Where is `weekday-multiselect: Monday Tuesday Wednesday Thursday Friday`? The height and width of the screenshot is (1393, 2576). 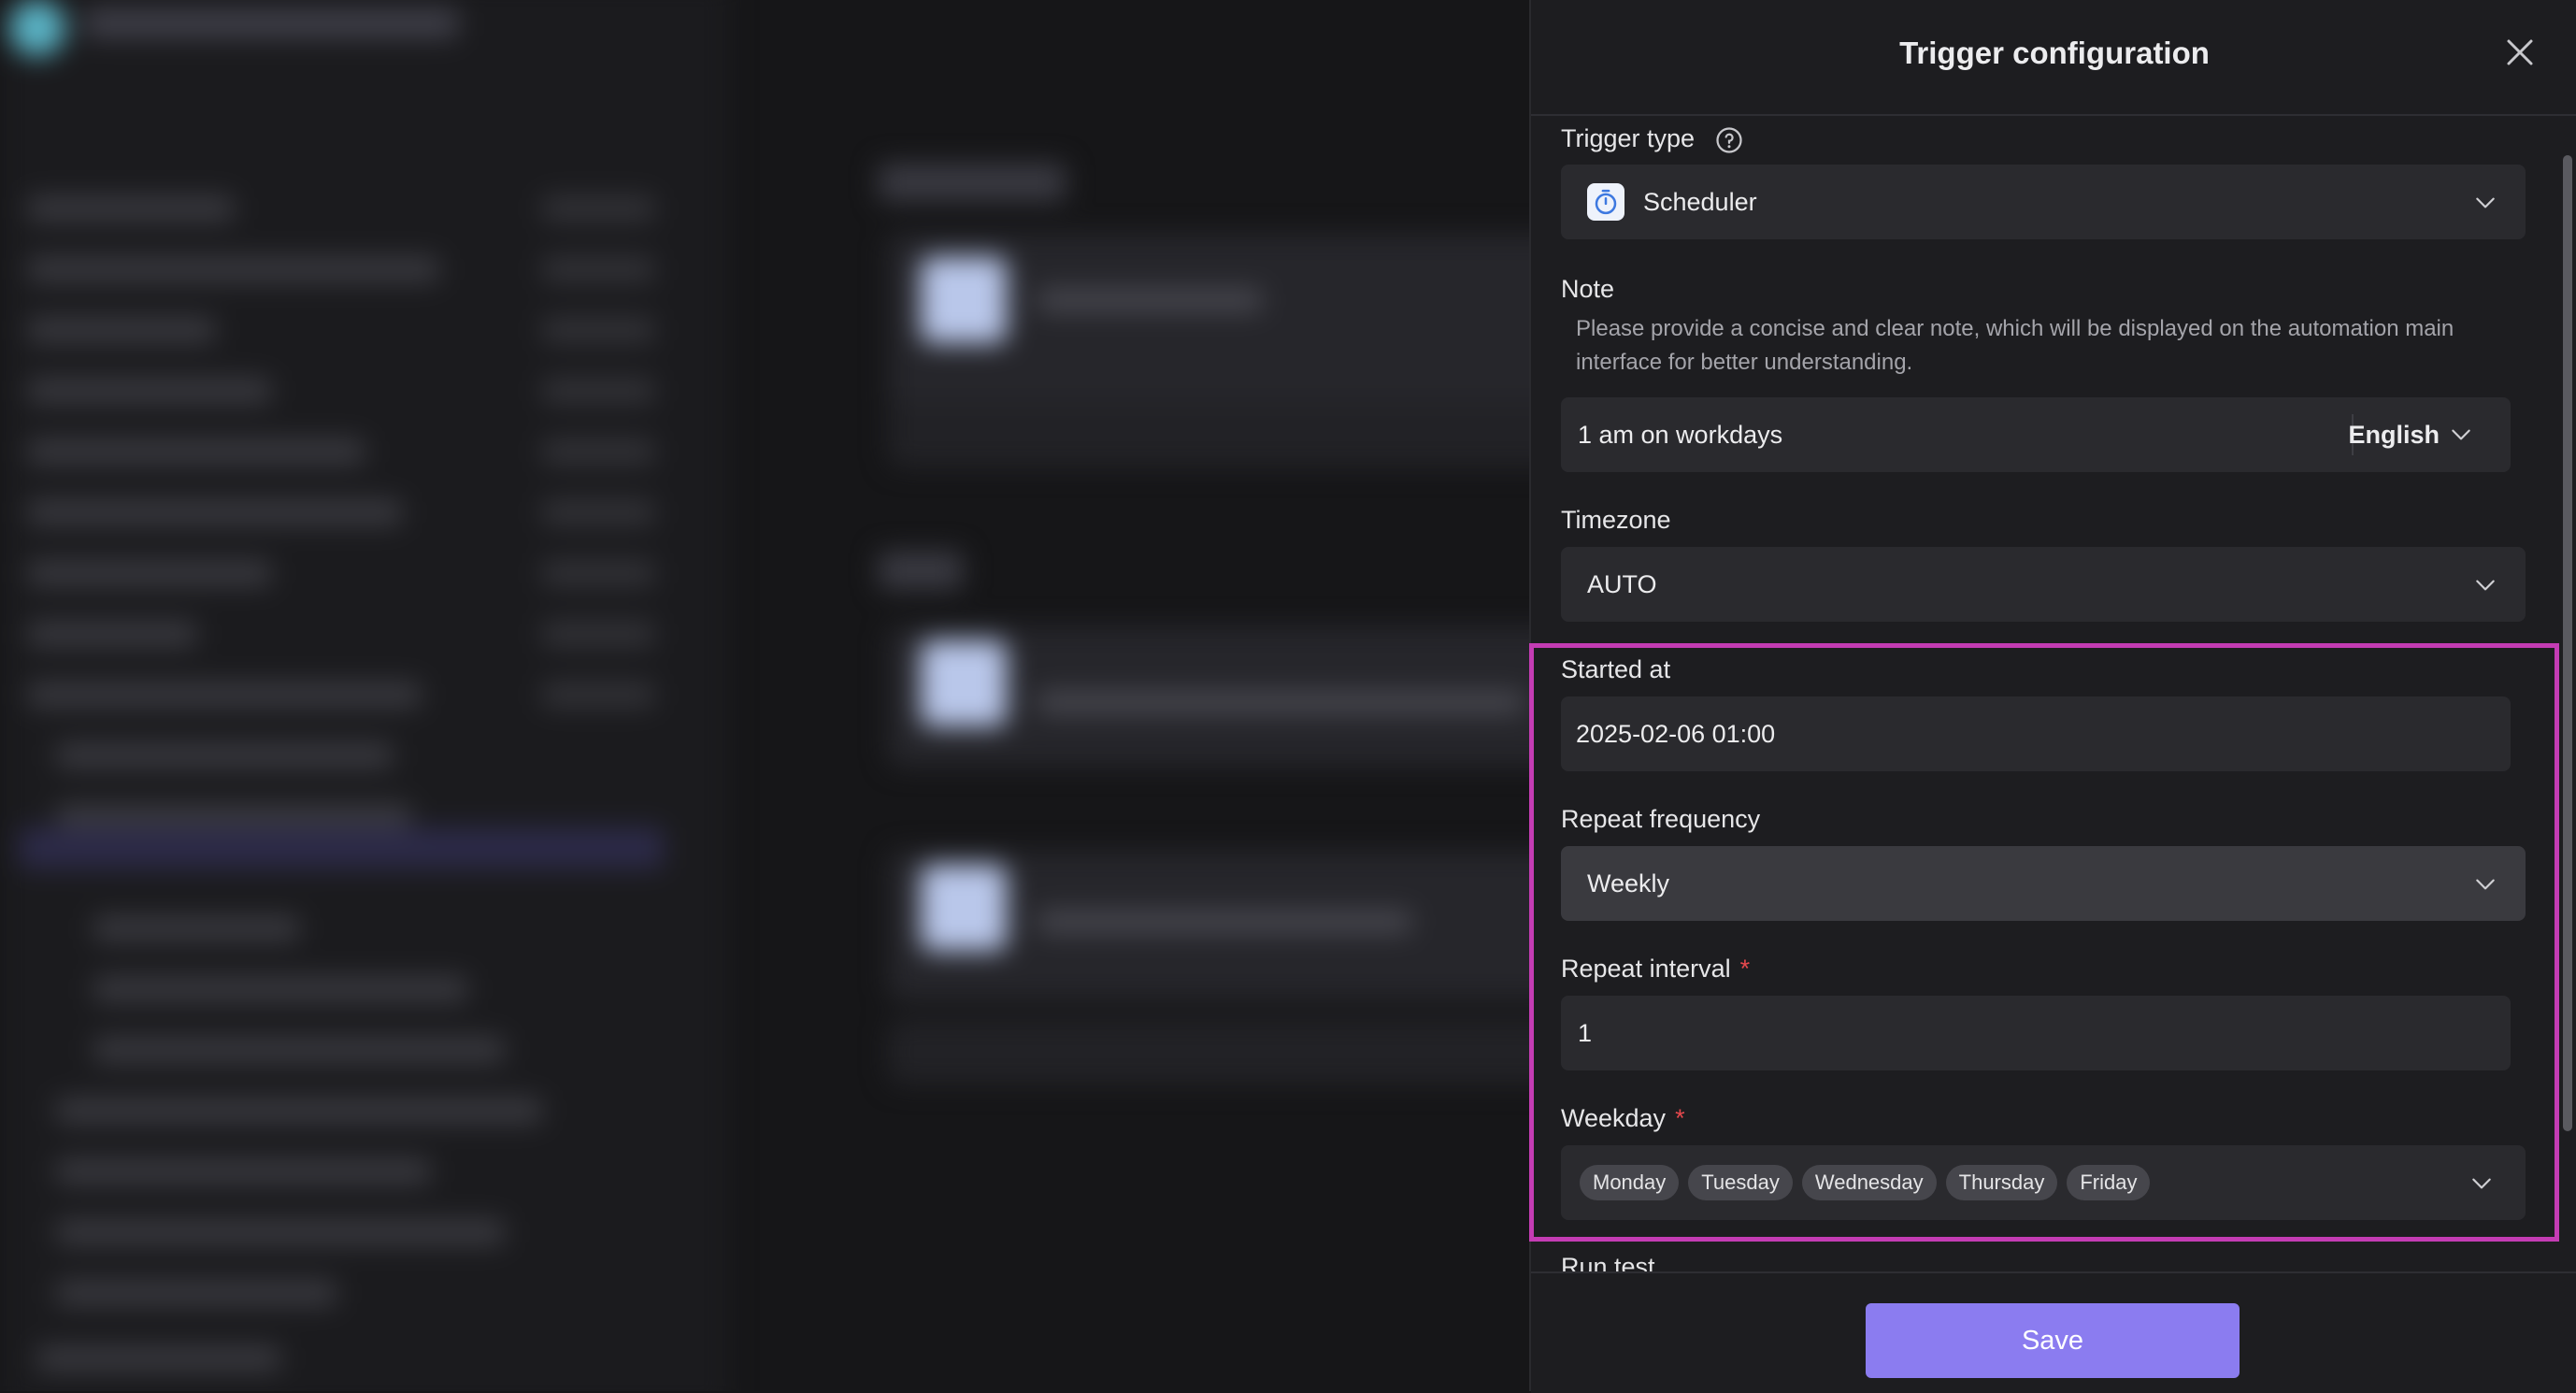
weekday-multiselect: Monday Tuesday Wednesday Thursday Friday is located at coordinates (2044, 1182).